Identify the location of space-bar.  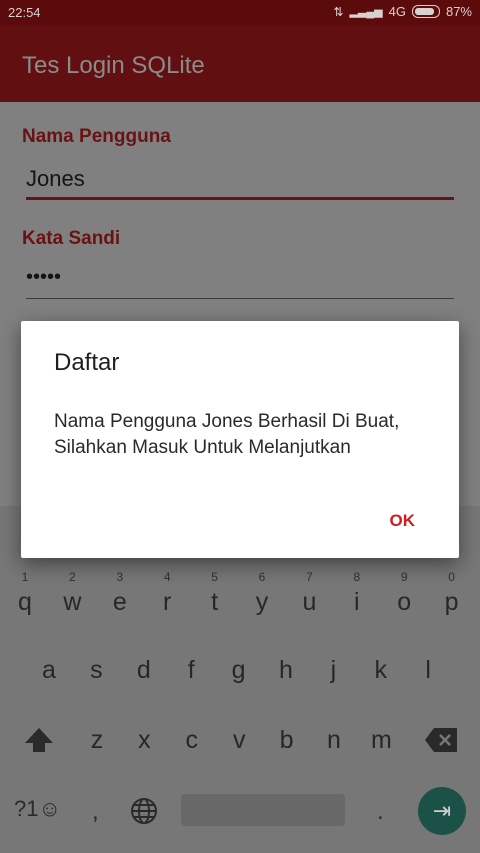
(263, 810).